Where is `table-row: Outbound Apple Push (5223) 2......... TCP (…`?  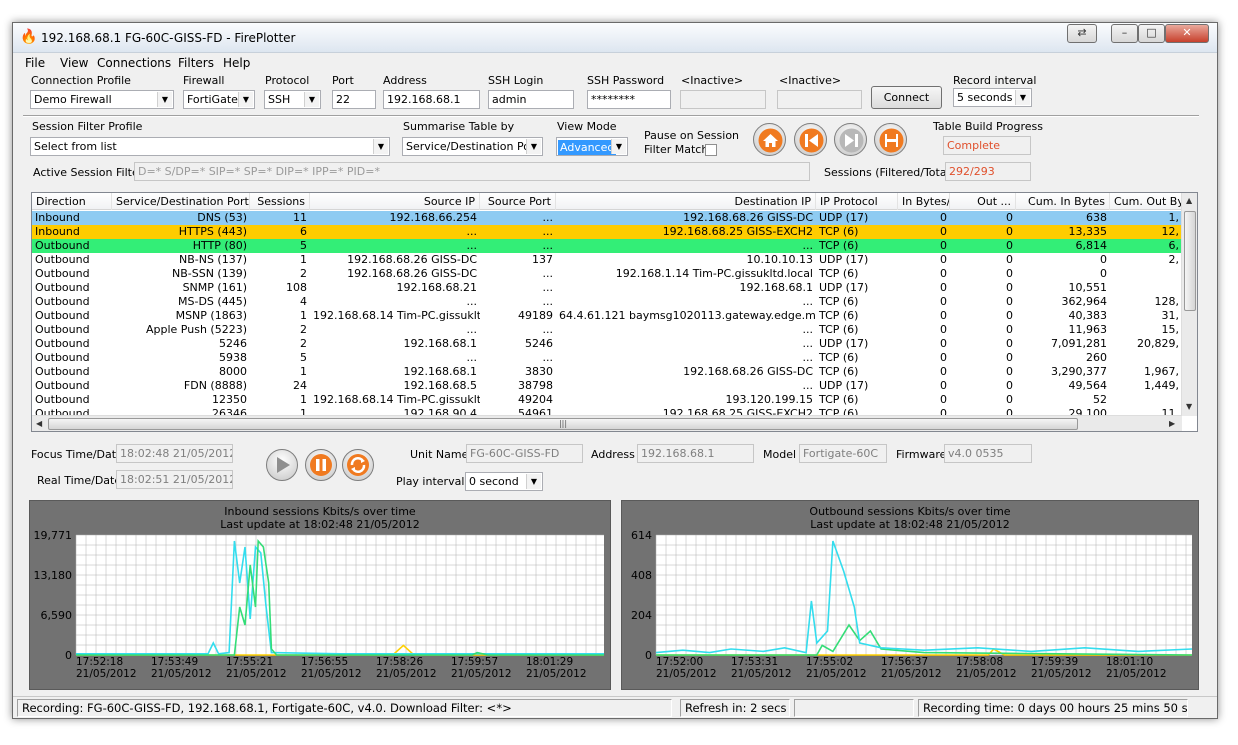 table-row: Outbound Apple Push (5223) 2......... TCP (… is located at coordinates (607, 330).